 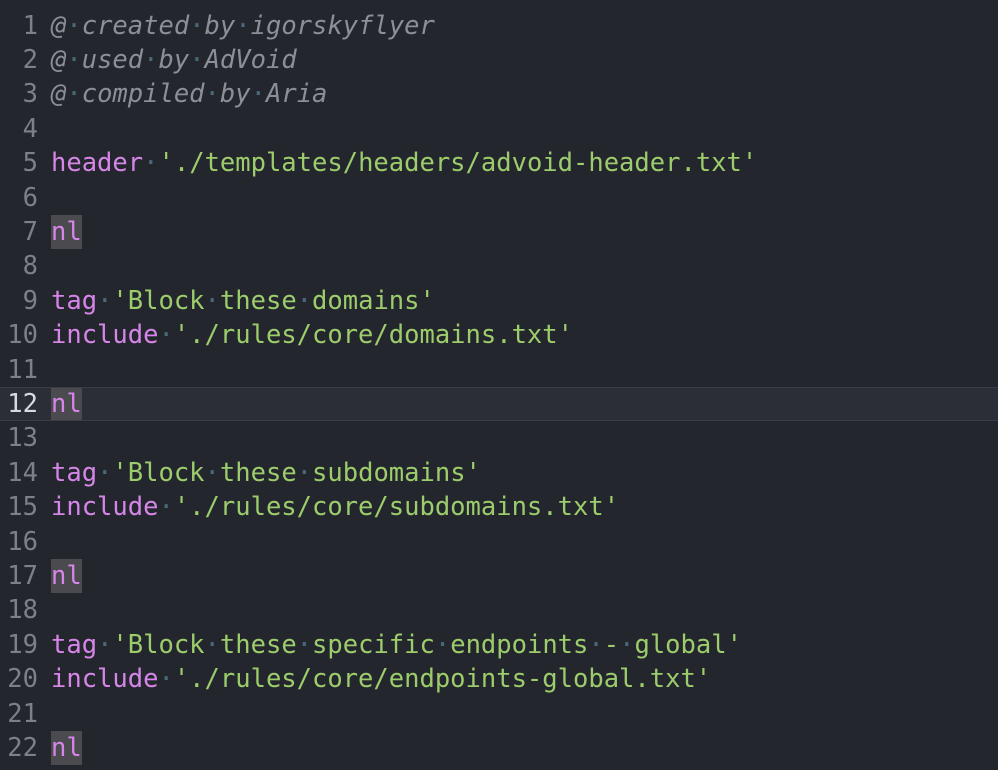 I want to click on line-number: 1, so click(x=30, y=25).